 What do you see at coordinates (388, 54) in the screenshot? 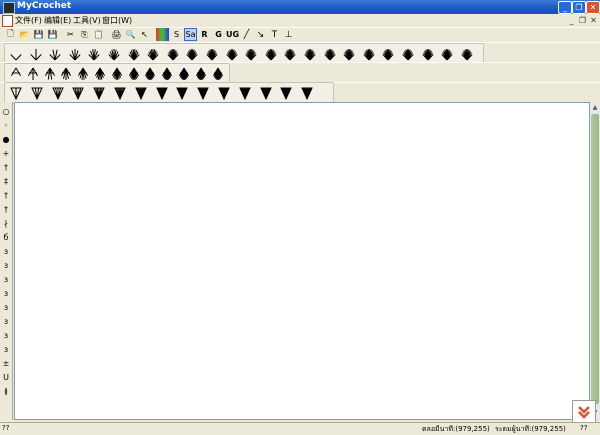
I see `stitch-increase-20-icon` at bounding box center [388, 54].